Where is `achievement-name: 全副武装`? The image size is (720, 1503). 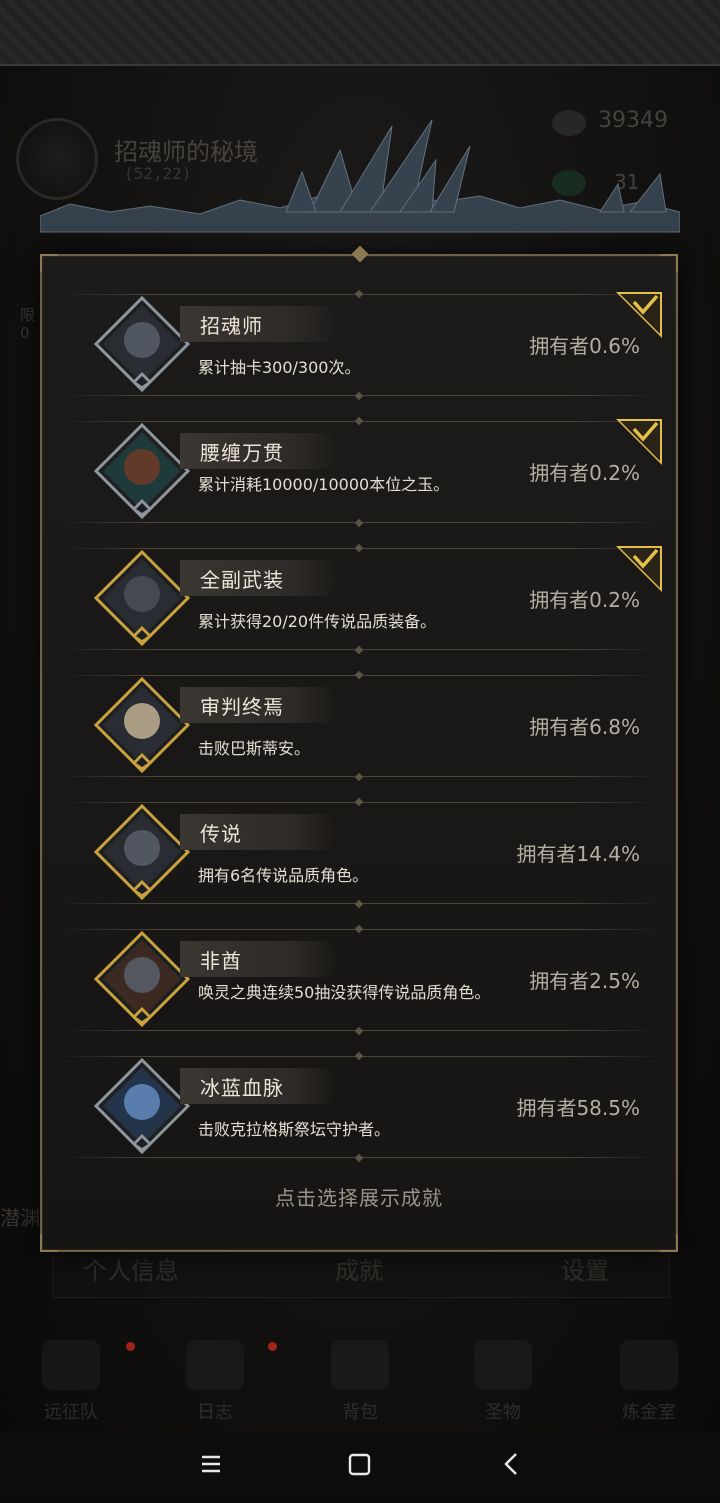
achievement-name: 全副武装 is located at coordinates (242, 580).